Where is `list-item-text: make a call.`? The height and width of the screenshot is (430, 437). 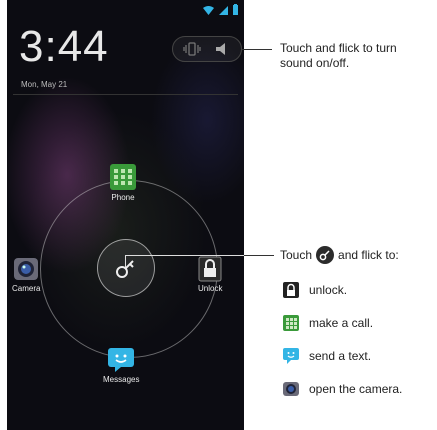
list-item-text: make a call. is located at coordinates (341, 323).